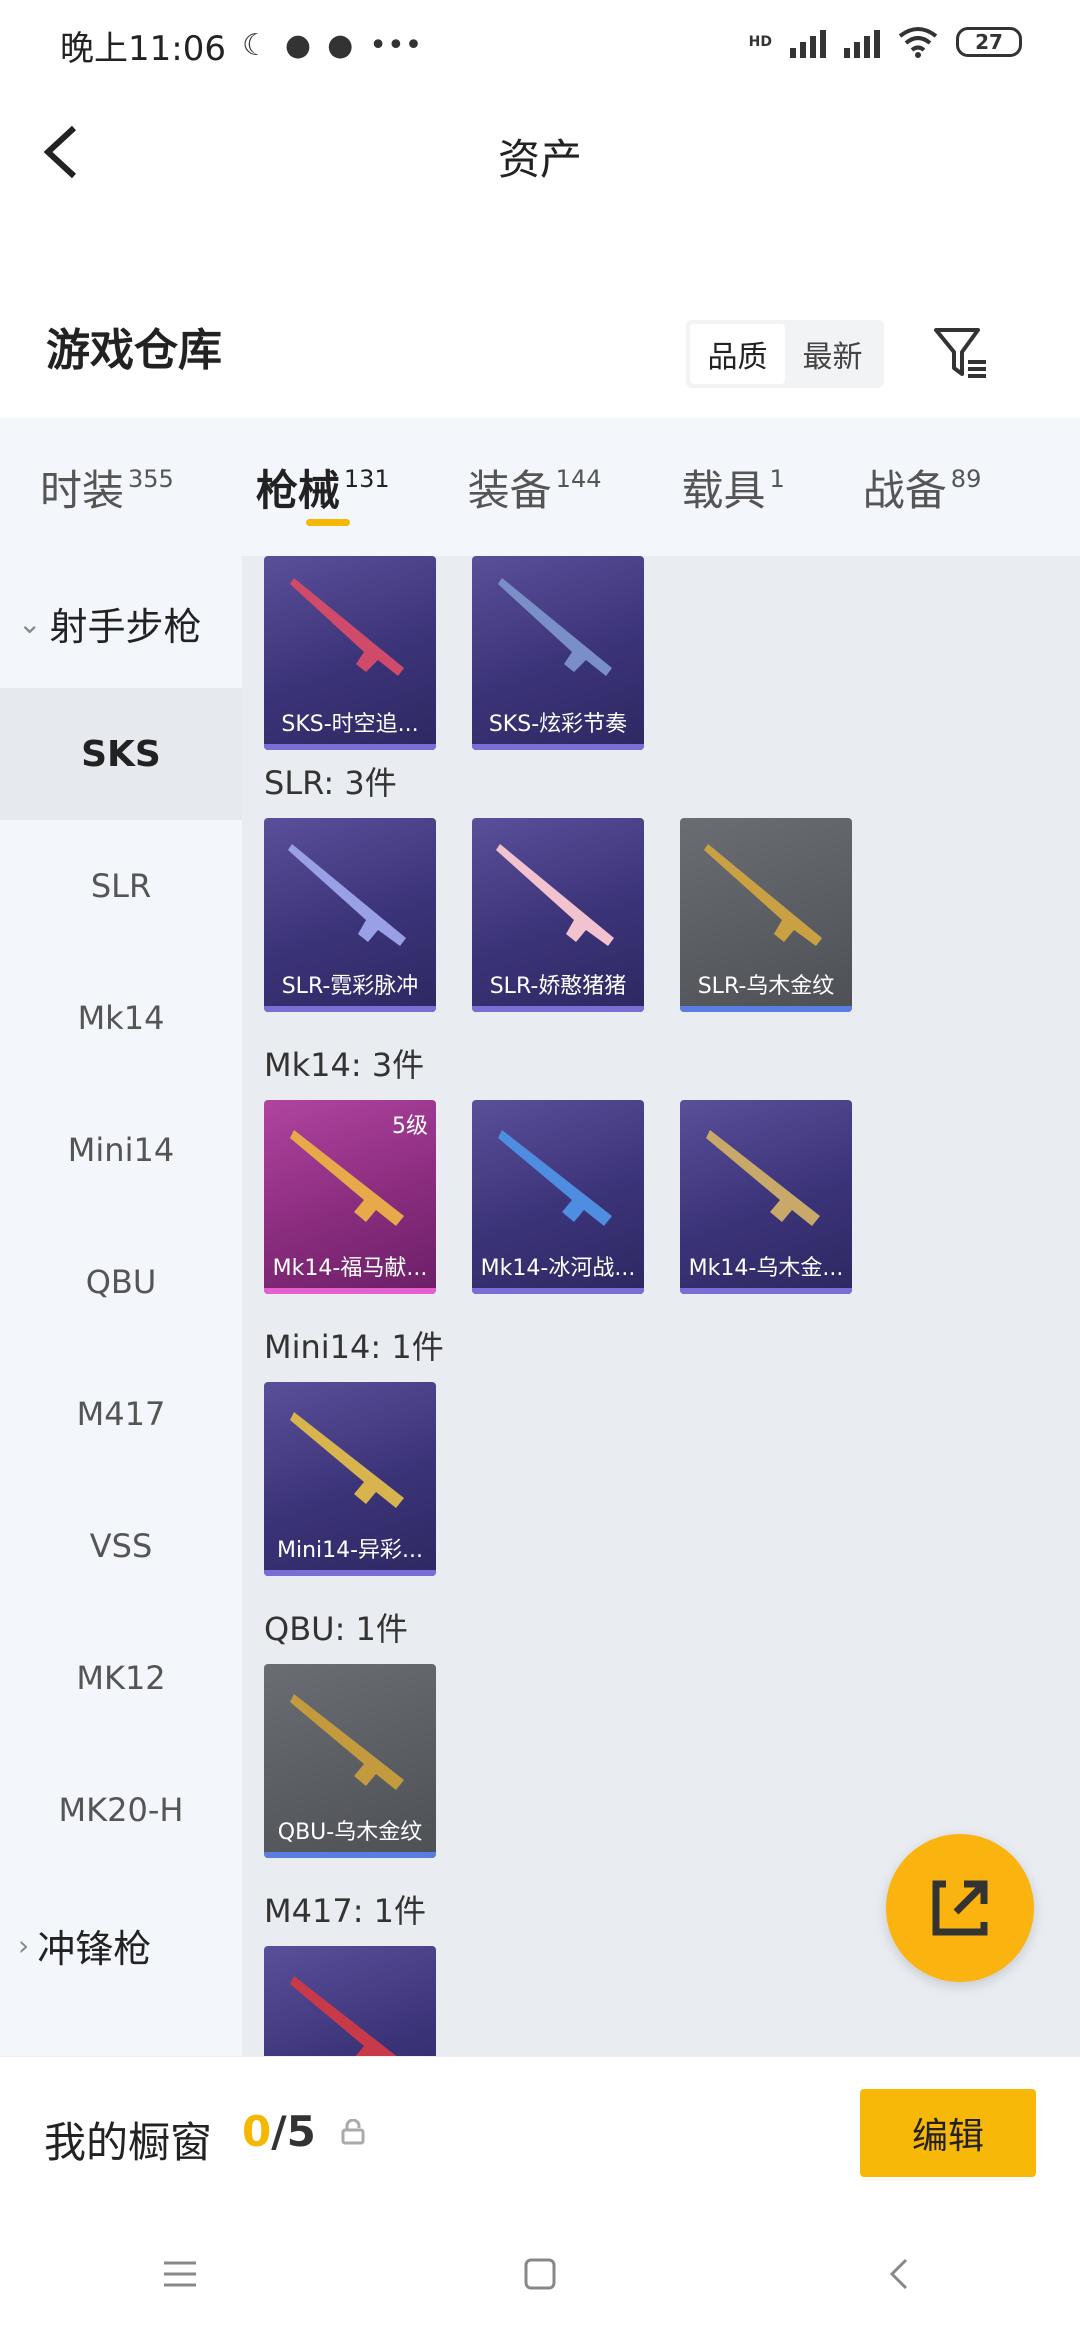  I want to click on sidebar-group-dmr: ⌄ 射手步枪, so click(109, 623).